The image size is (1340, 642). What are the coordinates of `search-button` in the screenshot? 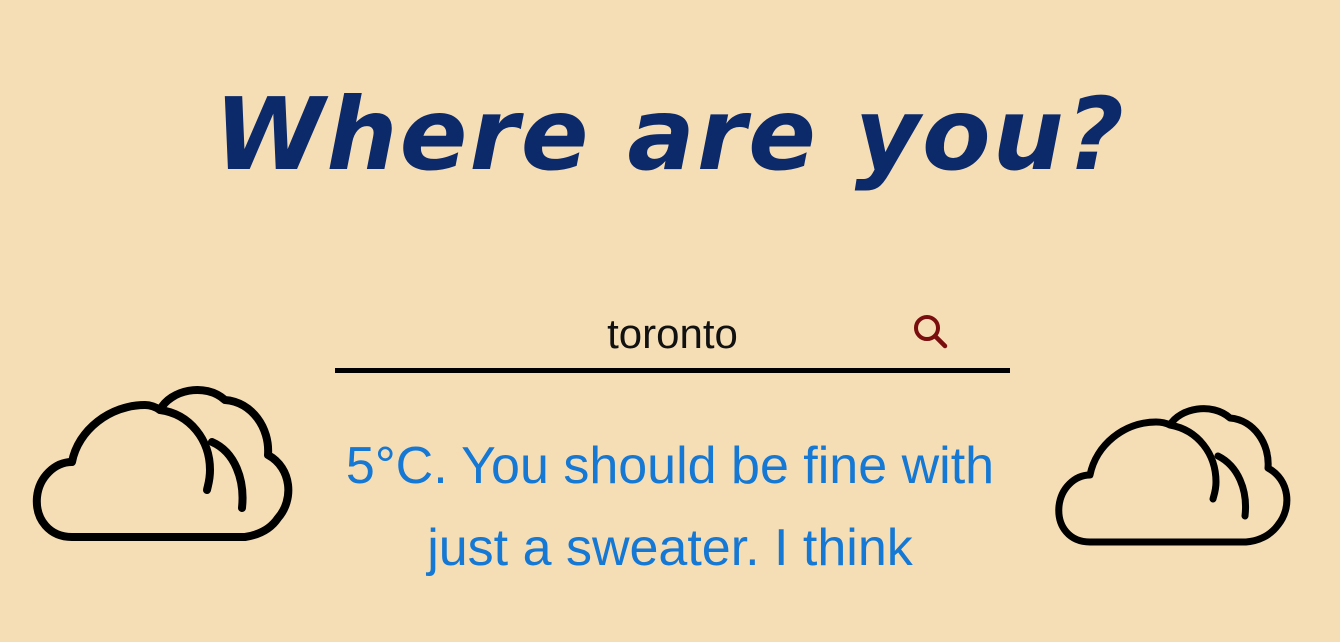 It's located at (931, 332).